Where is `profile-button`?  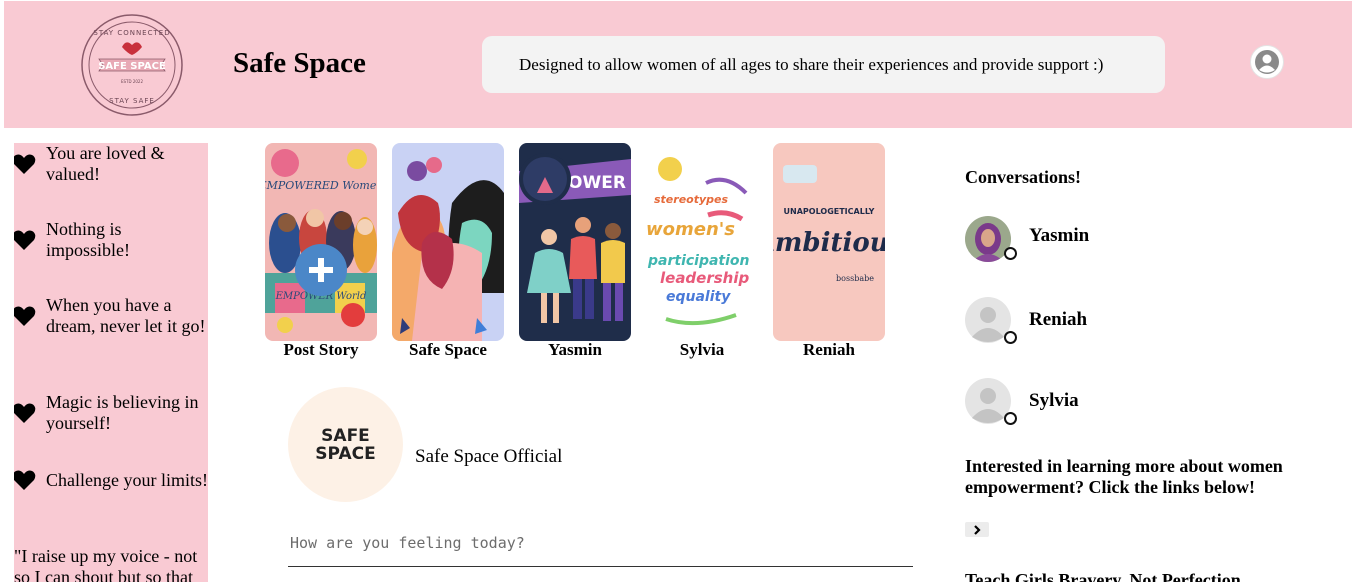
profile-button is located at coordinates (1267, 62).